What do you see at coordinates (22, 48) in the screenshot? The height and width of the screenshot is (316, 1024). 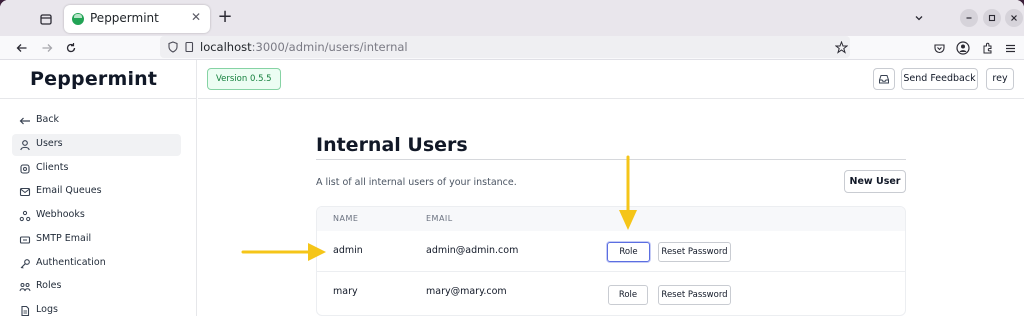 I see `back-arrow-icon` at bounding box center [22, 48].